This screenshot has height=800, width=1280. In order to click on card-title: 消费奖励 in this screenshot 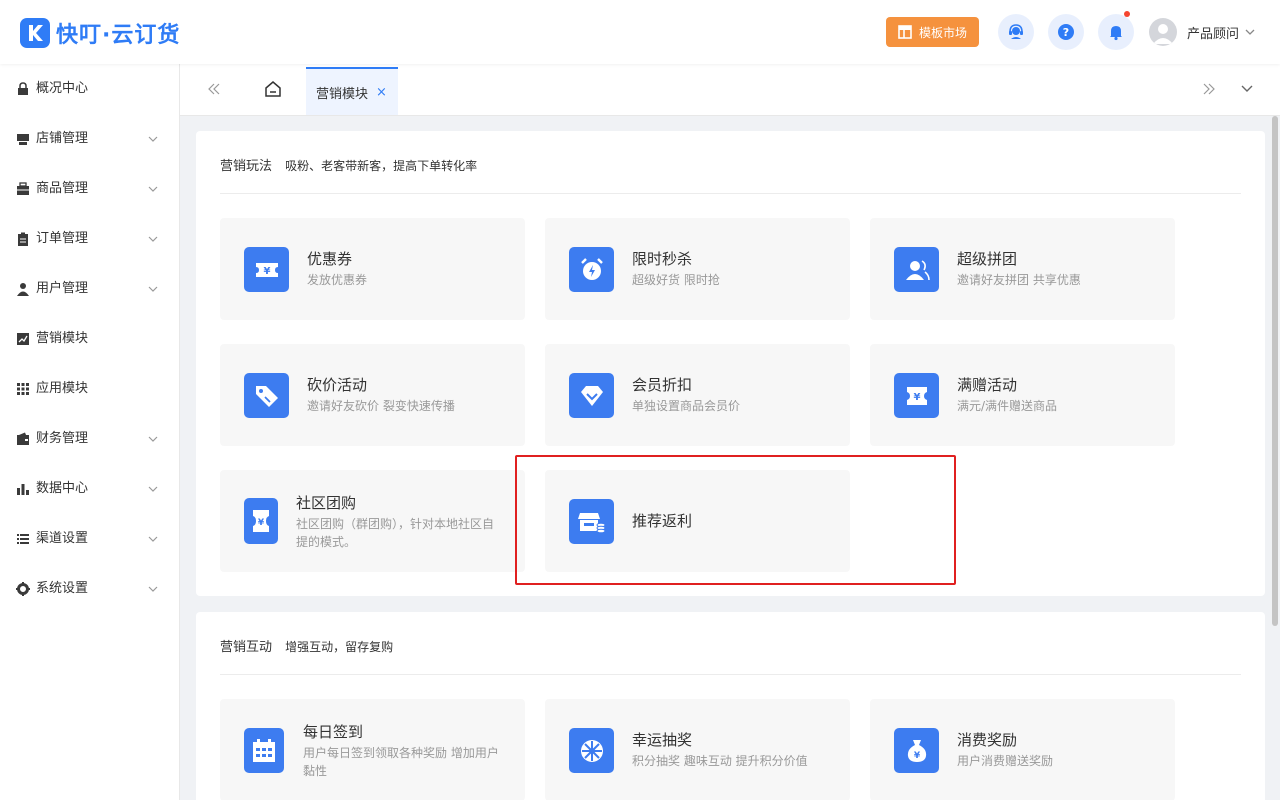, I will do `click(987, 740)`.